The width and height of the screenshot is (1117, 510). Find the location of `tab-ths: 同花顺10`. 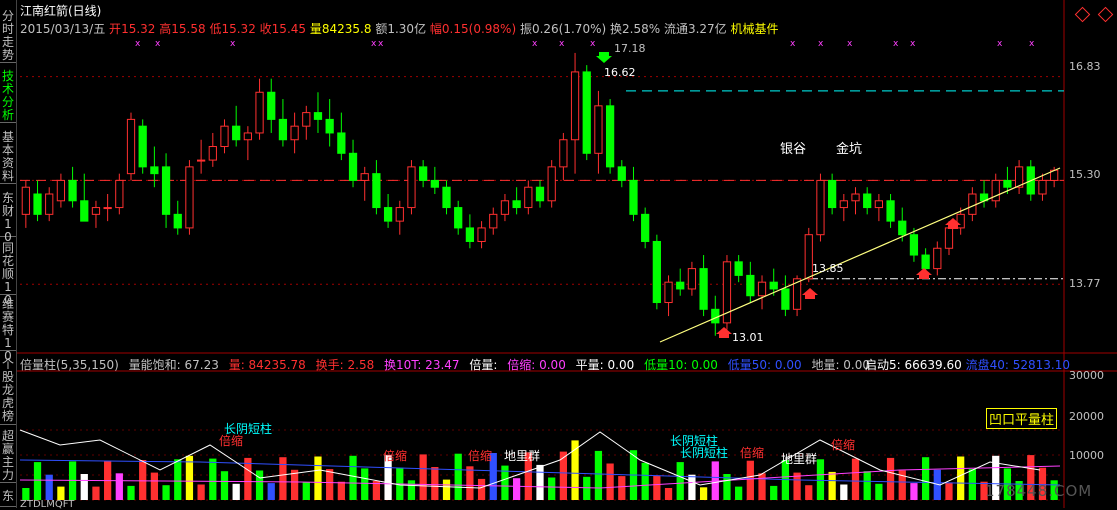

tab-ths: 同花顺10 is located at coordinates (8, 274).